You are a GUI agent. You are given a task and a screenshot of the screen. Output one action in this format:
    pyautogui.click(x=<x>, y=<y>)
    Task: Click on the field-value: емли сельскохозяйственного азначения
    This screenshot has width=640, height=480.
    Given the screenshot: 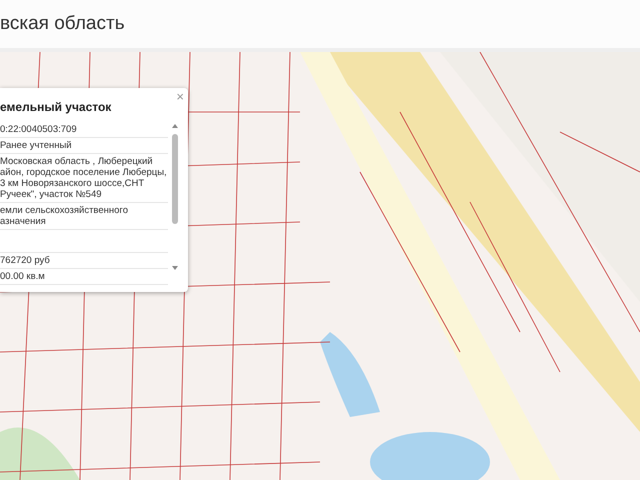 What is the action you would take?
    pyautogui.click(x=84, y=216)
    